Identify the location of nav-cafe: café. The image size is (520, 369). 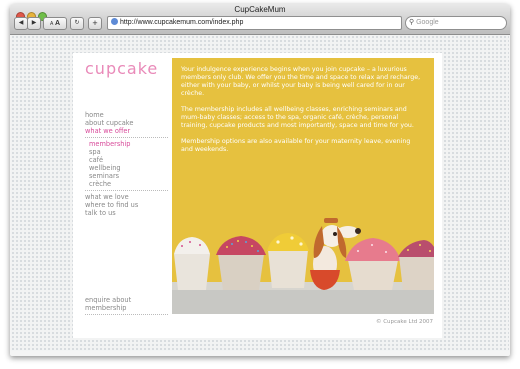
(126, 160).